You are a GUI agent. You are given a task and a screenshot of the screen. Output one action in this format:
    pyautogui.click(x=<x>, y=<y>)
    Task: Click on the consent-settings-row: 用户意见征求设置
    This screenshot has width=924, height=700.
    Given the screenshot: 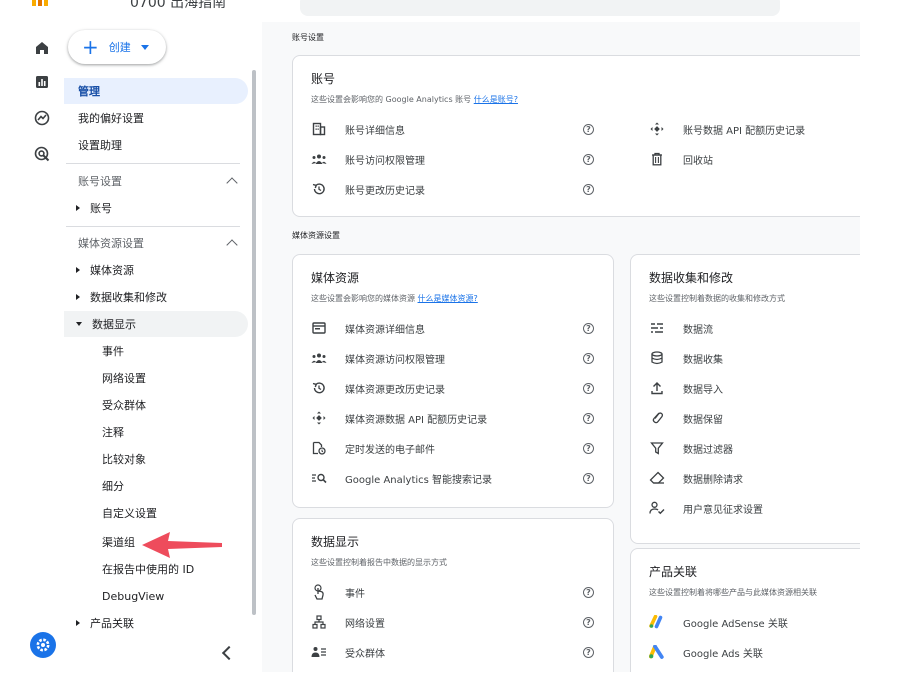 What is the action you would take?
    pyautogui.click(x=706, y=508)
    